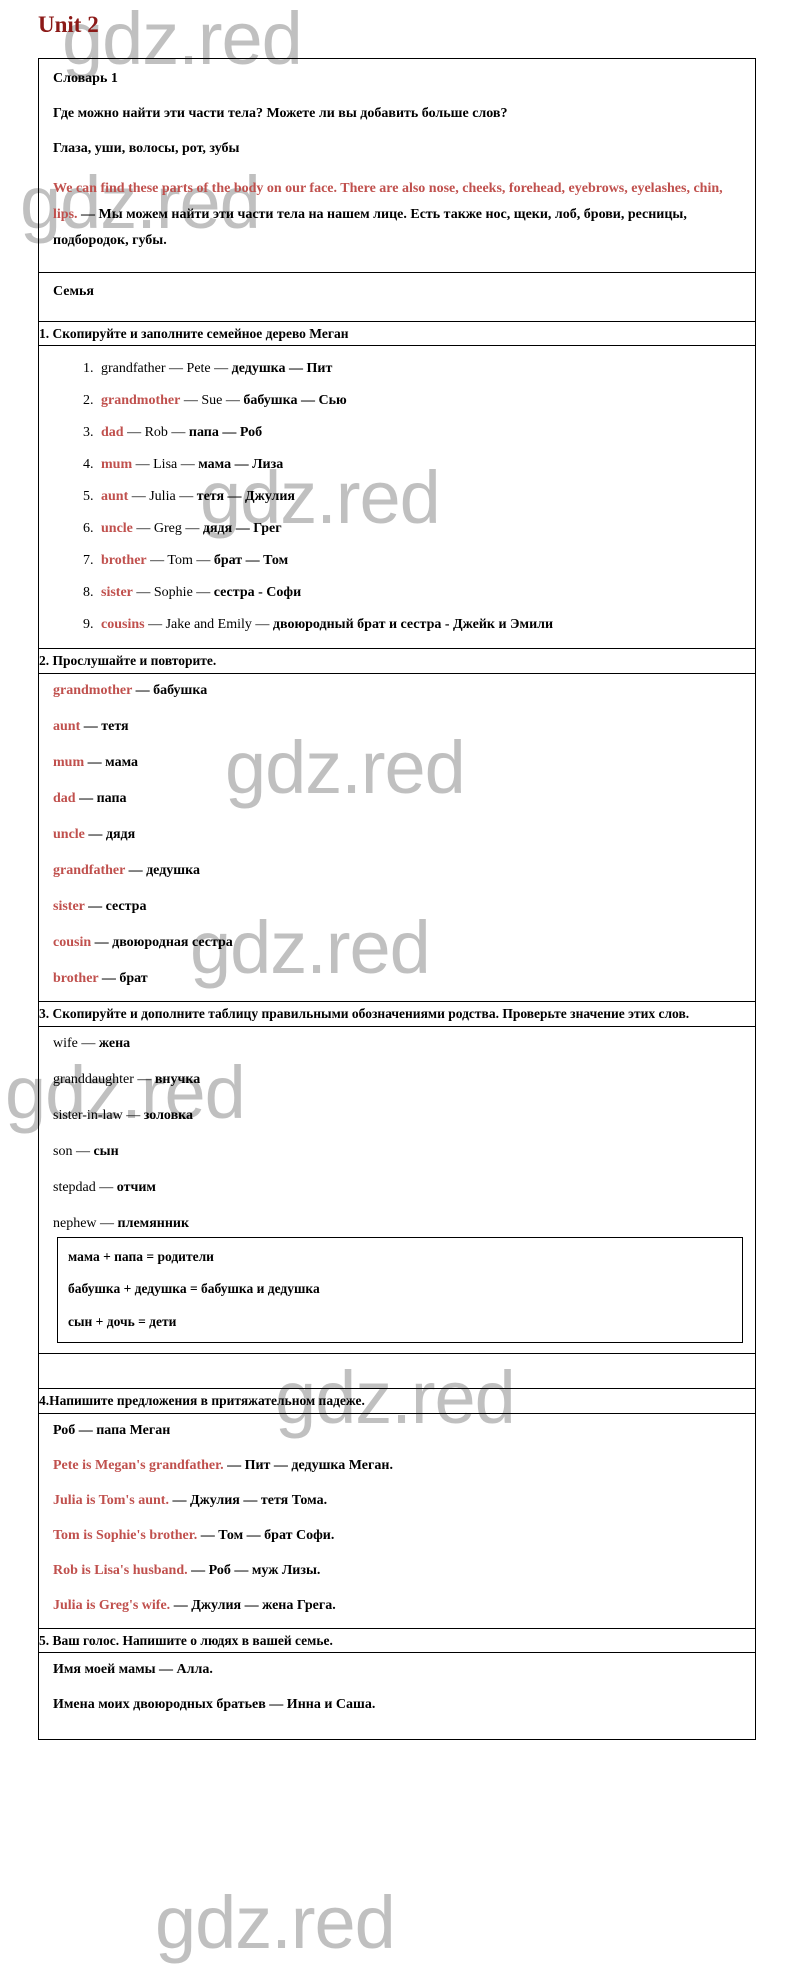 This screenshot has height=1965, width=795. I want to click on family-name-ru: Лиза, so click(268, 465).